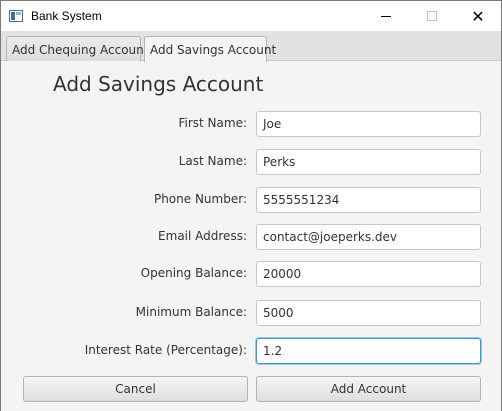 This screenshot has width=502, height=411. I want to click on opening-balance-row: Opening Balance: 20000, so click(251, 274).